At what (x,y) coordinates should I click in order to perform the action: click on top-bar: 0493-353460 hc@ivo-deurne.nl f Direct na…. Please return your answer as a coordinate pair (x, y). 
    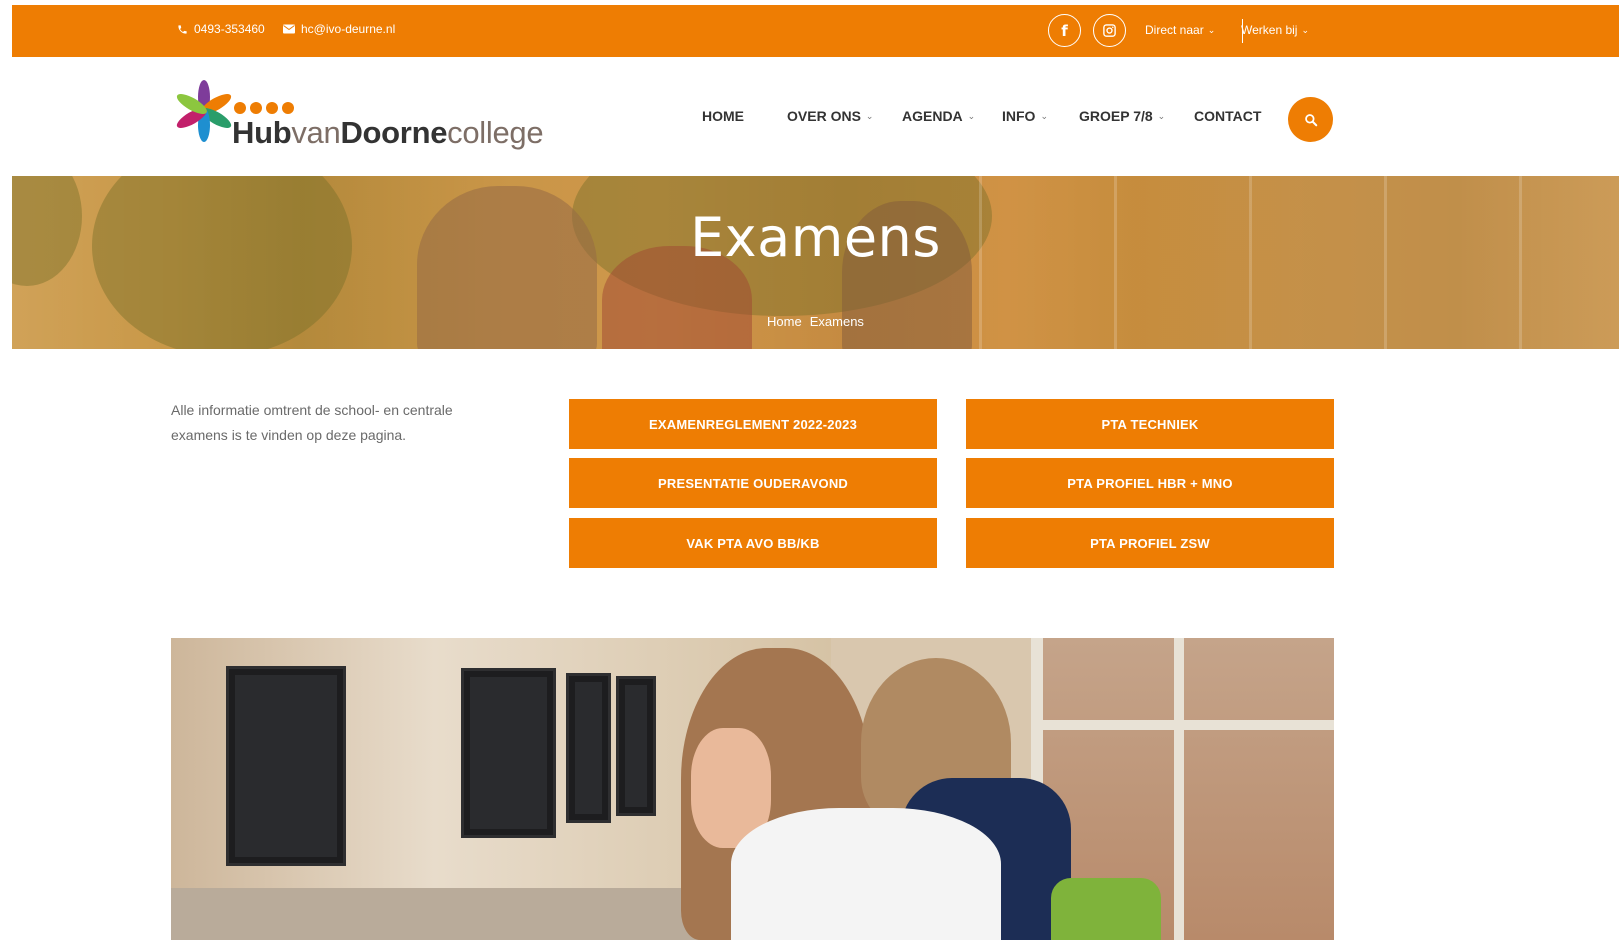
    Looking at the image, I should click on (815, 31).